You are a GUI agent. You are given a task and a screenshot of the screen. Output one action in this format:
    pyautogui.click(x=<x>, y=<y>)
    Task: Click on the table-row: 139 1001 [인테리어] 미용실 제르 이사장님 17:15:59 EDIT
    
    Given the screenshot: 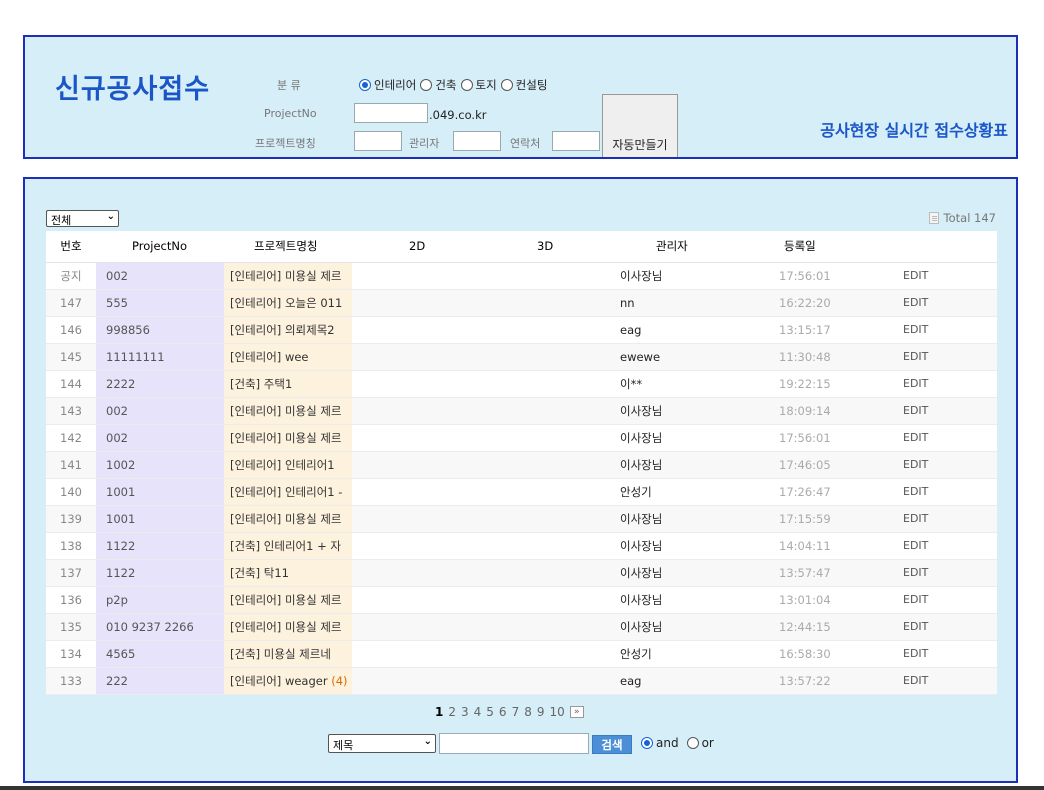 What is the action you would take?
    pyautogui.click(x=521, y=519)
    